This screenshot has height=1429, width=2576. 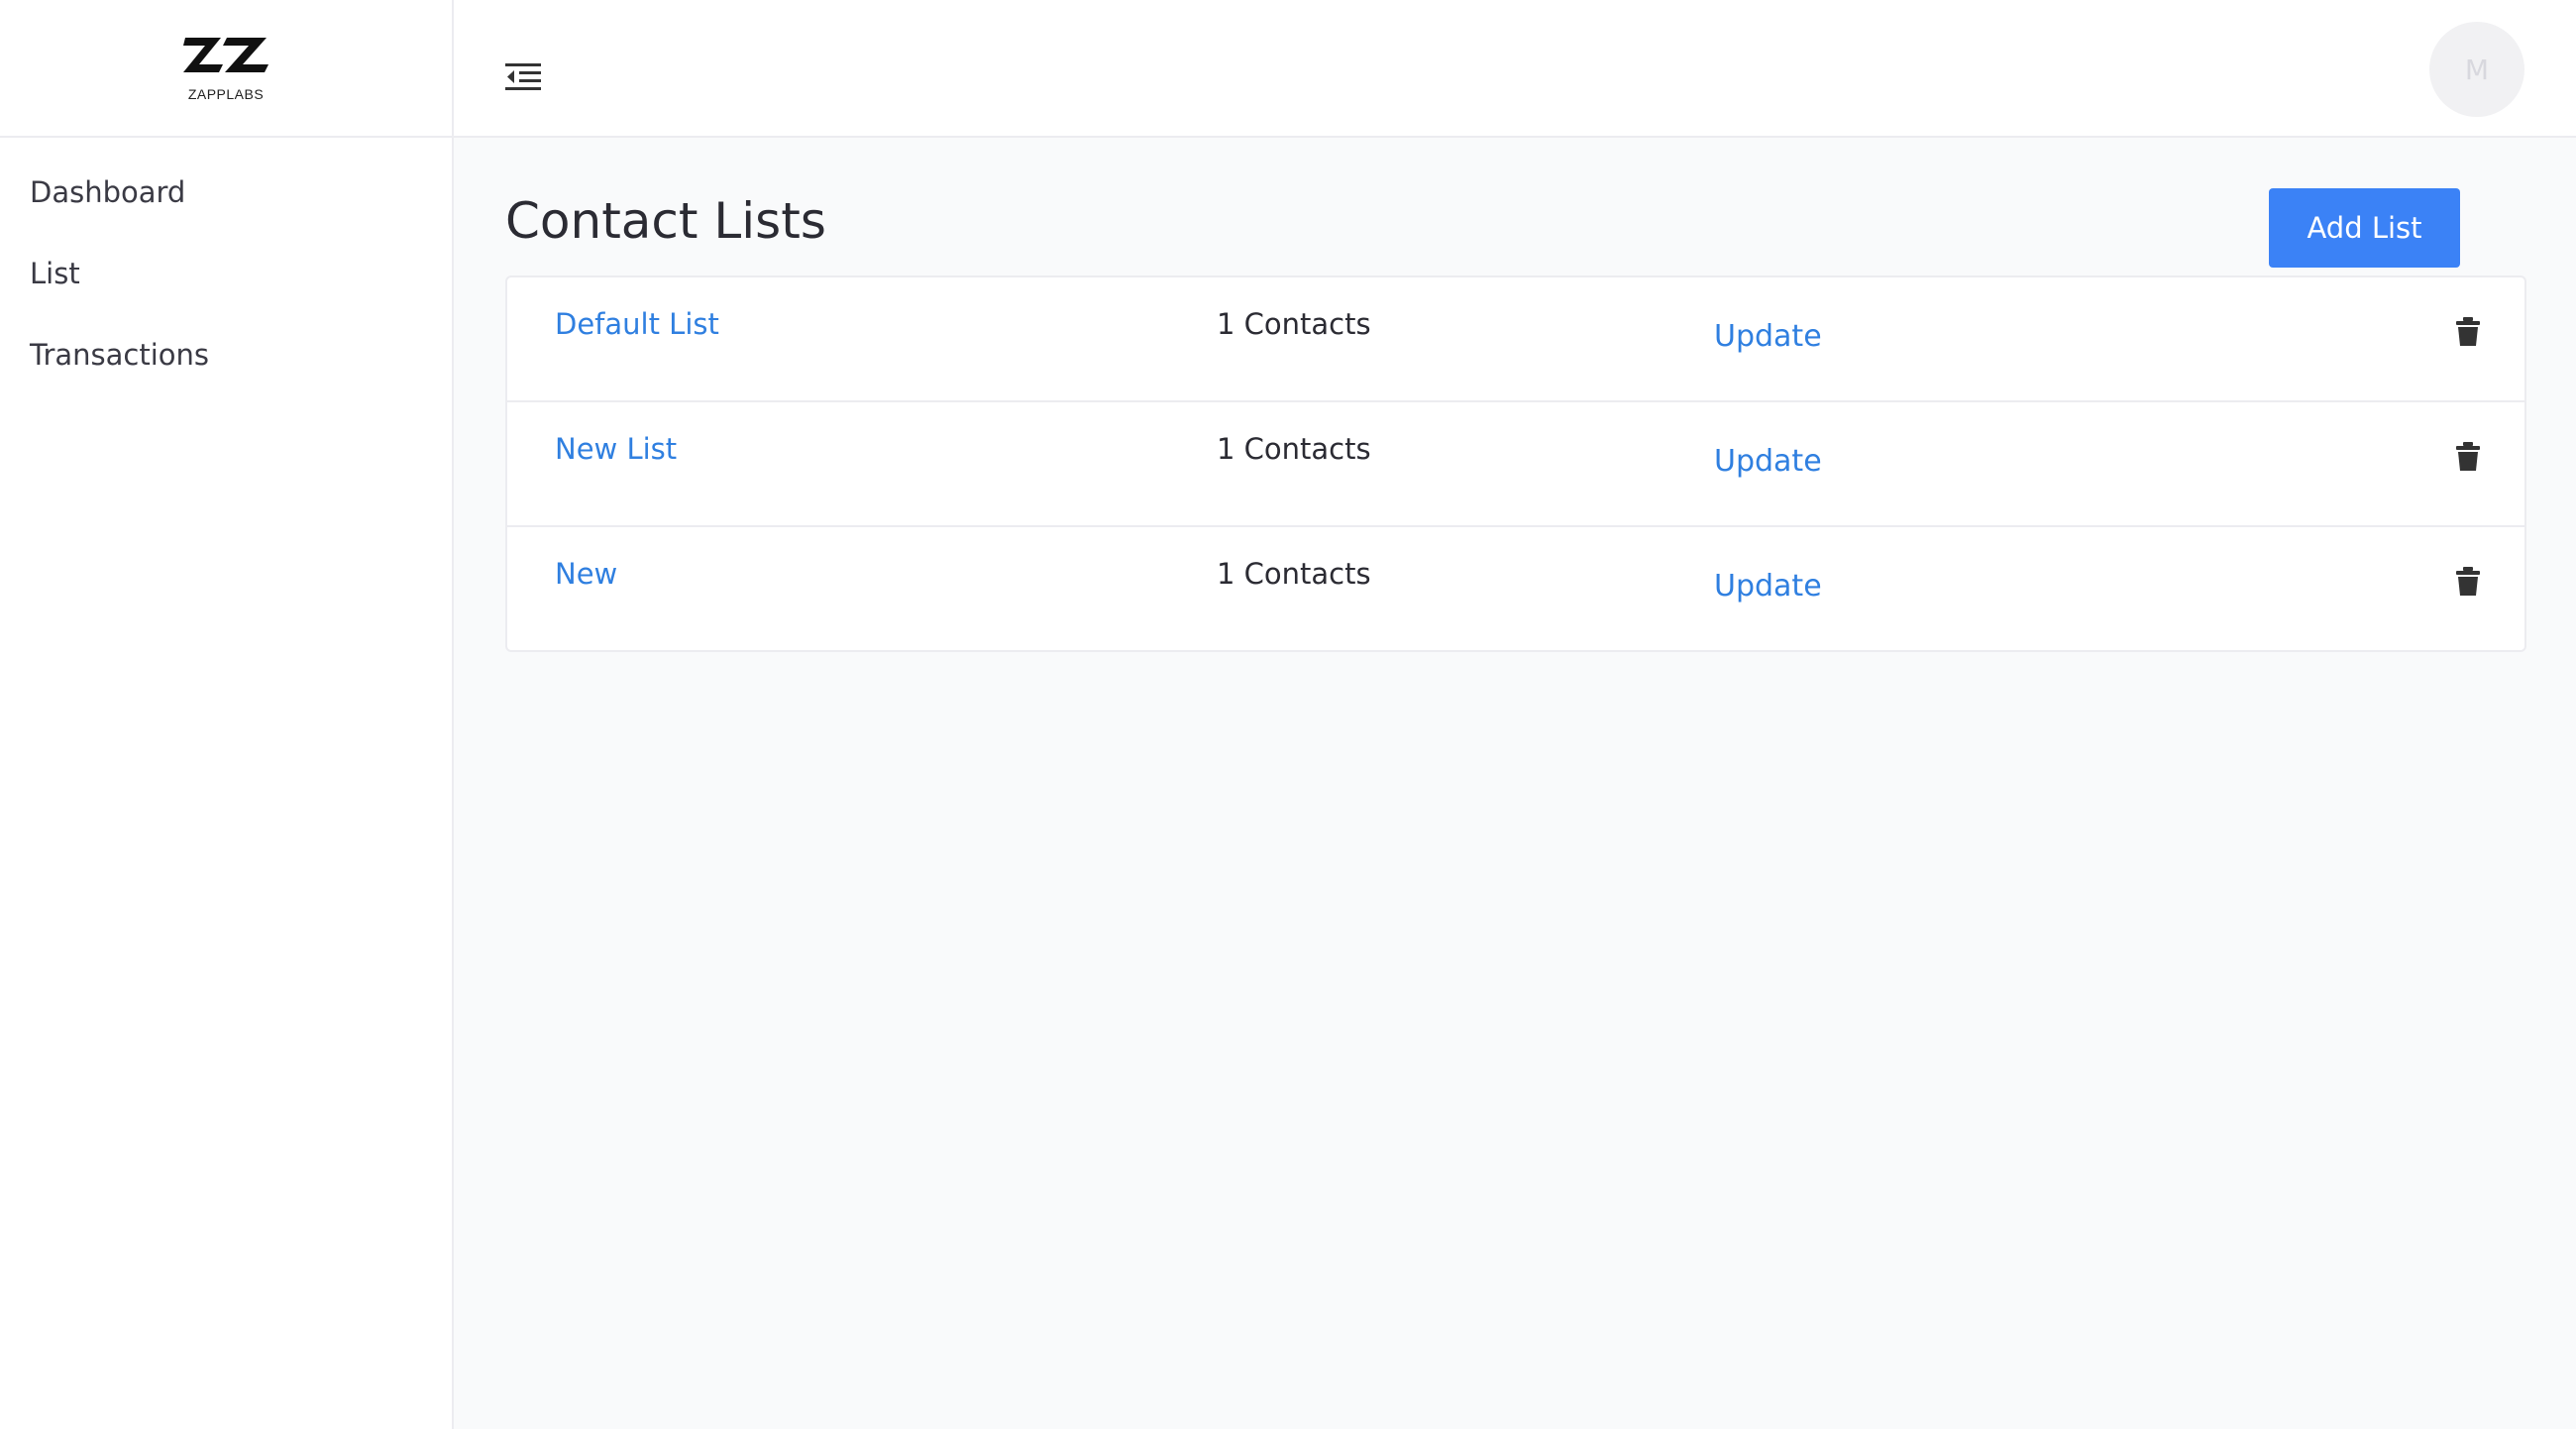 I want to click on list-row: Default List 1 Contacts Update, so click(x=1516, y=339).